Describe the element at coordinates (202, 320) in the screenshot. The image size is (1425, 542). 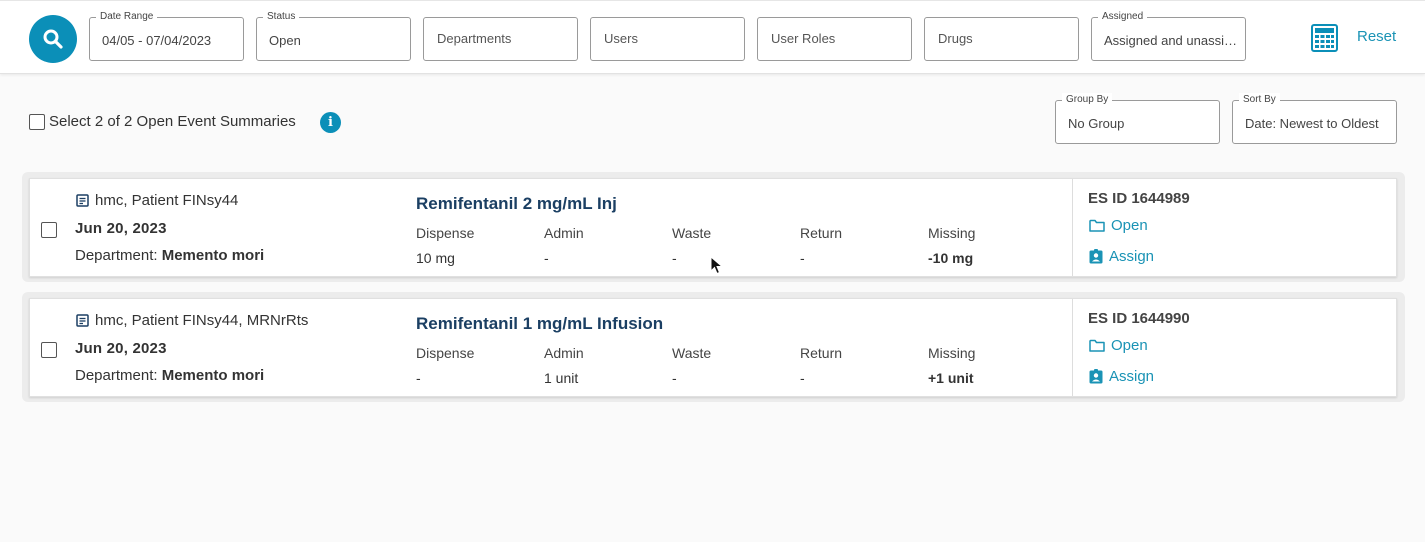
I see `patient-name: hmc, Patient FINsy44, MRNrRts` at that location.